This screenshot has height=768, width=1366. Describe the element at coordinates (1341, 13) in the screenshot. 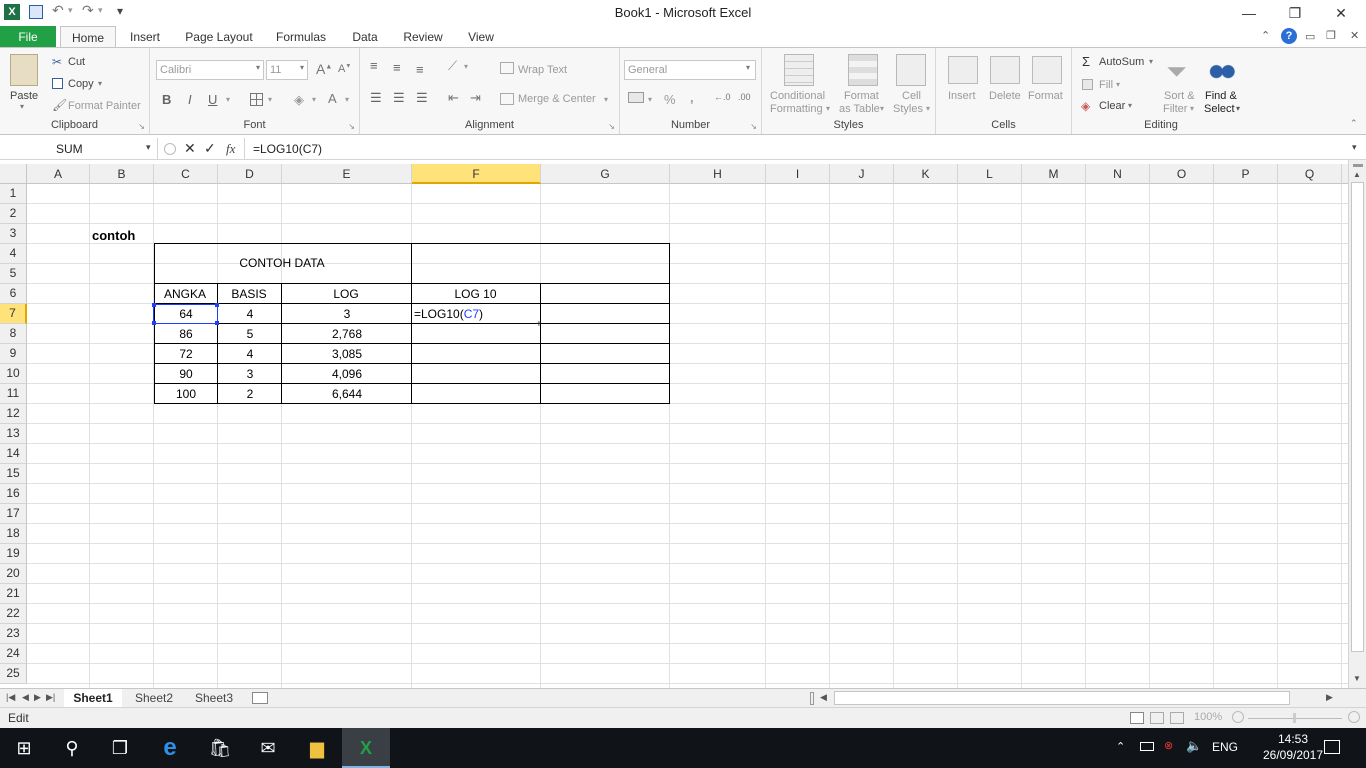

I see `close-button: ✕` at that location.